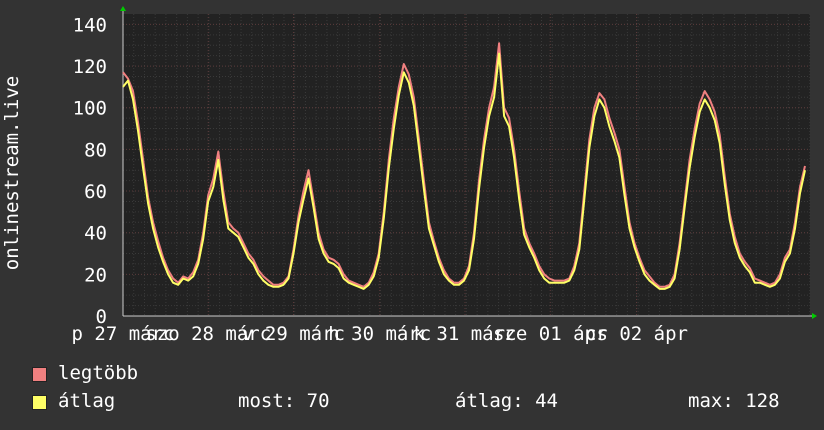 Image resolution: width=824 pixels, height=430 pixels. What do you see at coordinates (39, 374) in the screenshot?
I see `legend-swatch-max` at bounding box center [39, 374].